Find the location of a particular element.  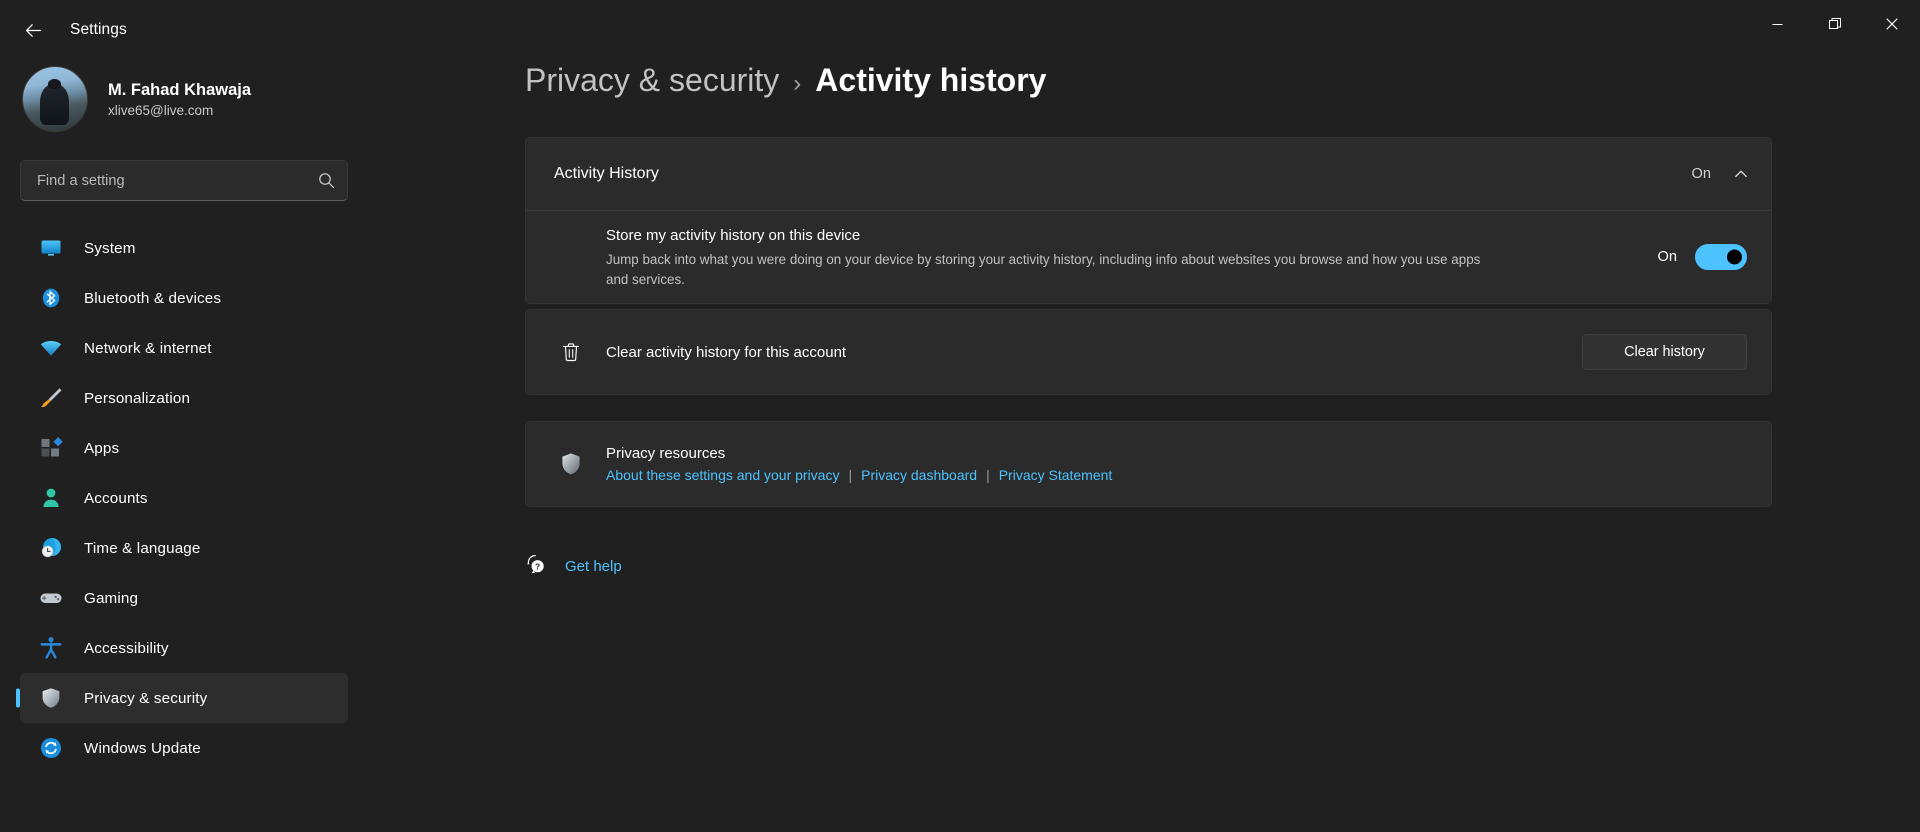

sidebar-item-personalization: Personalization is located at coordinates (184, 398).